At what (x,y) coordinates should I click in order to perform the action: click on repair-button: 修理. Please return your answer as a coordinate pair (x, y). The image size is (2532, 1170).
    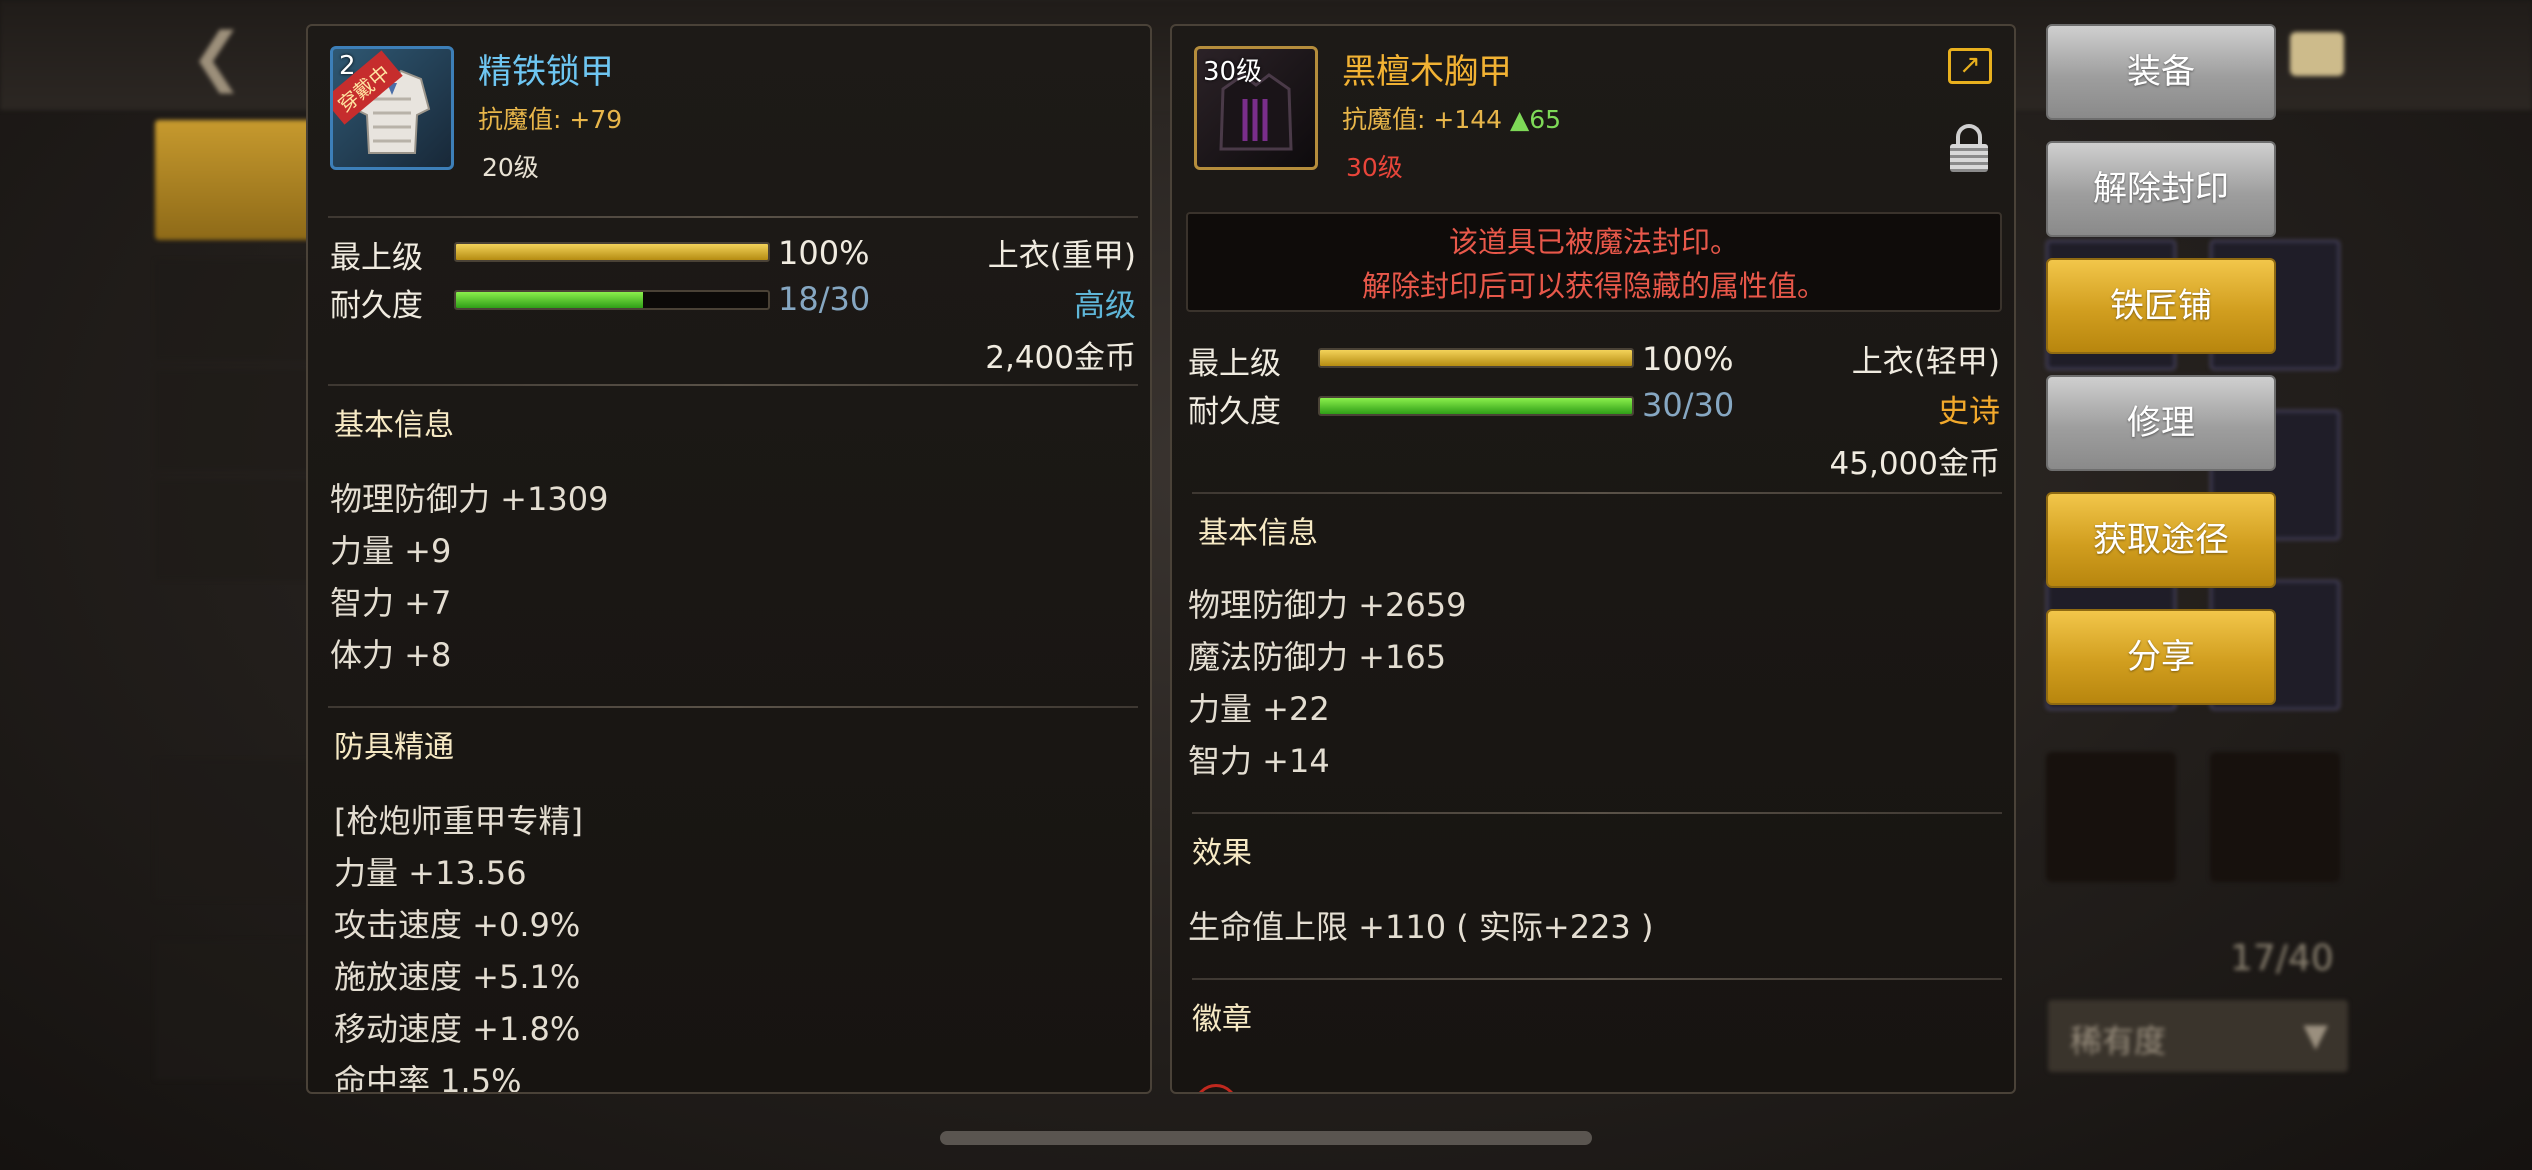
    Looking at the image, I should click on (2161, 423).